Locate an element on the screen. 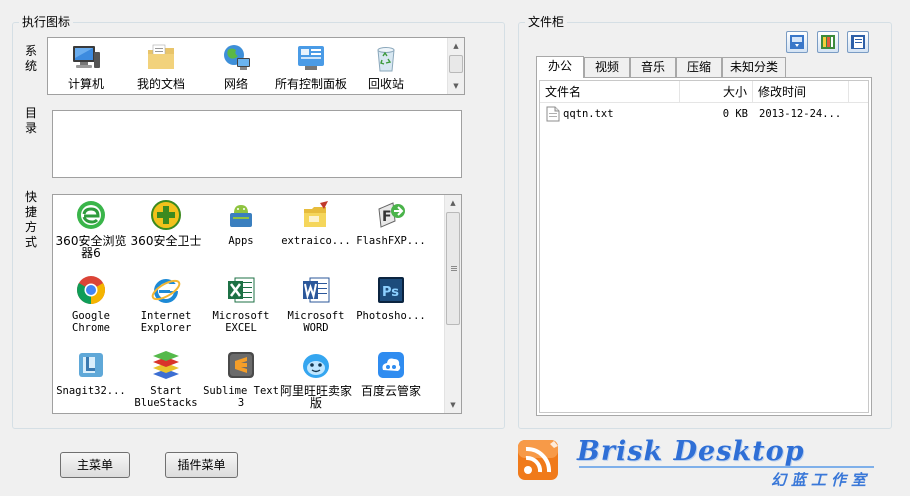 Image resolution: width=910 pixels, height=496 pixels. tab-office: 办公 is located at coordinates (560, 67).